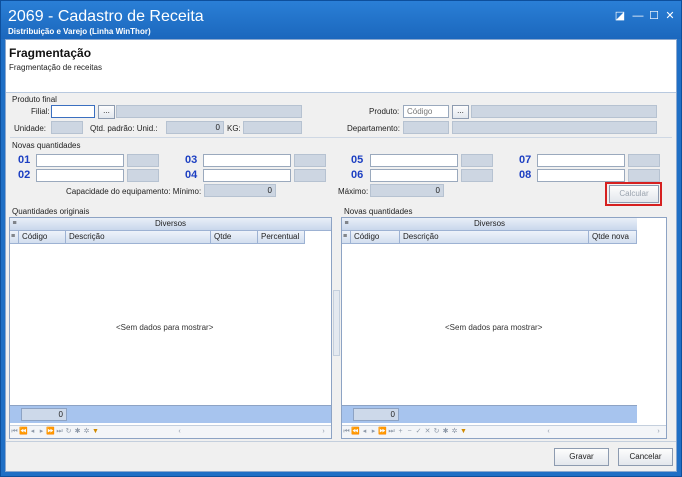 This screenshot has height=477, width=682. What do you see at coordinates (143, 175) in the screenshot?
I see `slot-02-unit` at bounding box center [143, 175].